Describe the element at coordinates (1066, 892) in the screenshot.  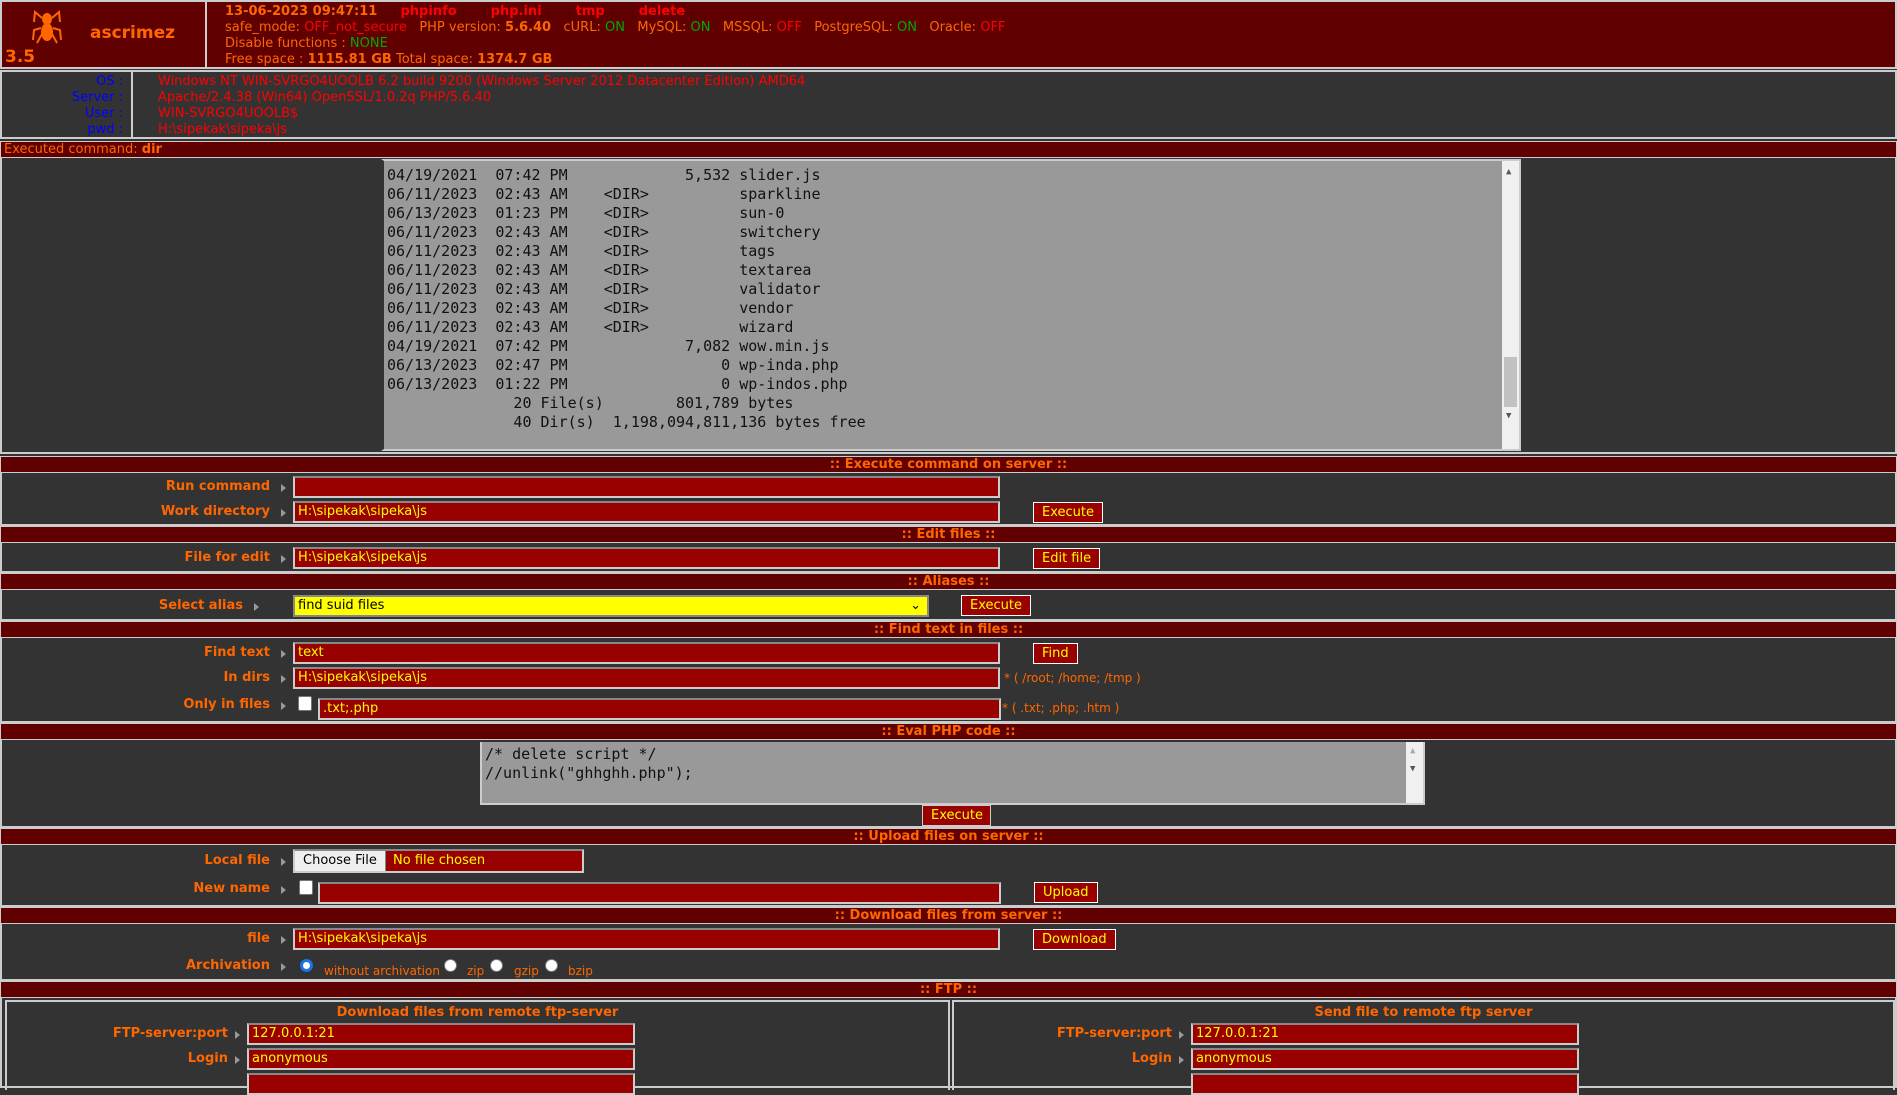
I see `upload-button: Upload` at that location.